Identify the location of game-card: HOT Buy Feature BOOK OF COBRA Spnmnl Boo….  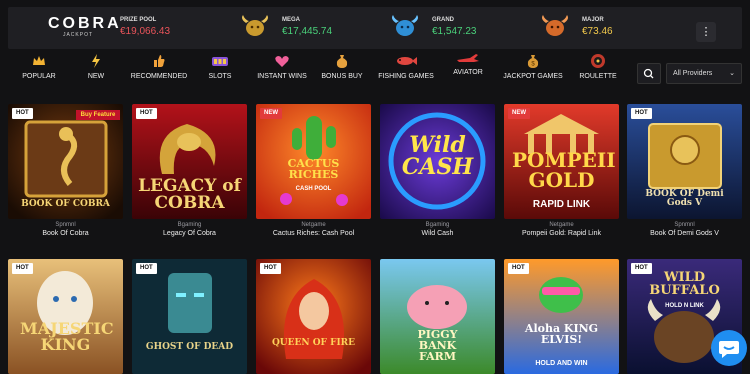
(65, 171).